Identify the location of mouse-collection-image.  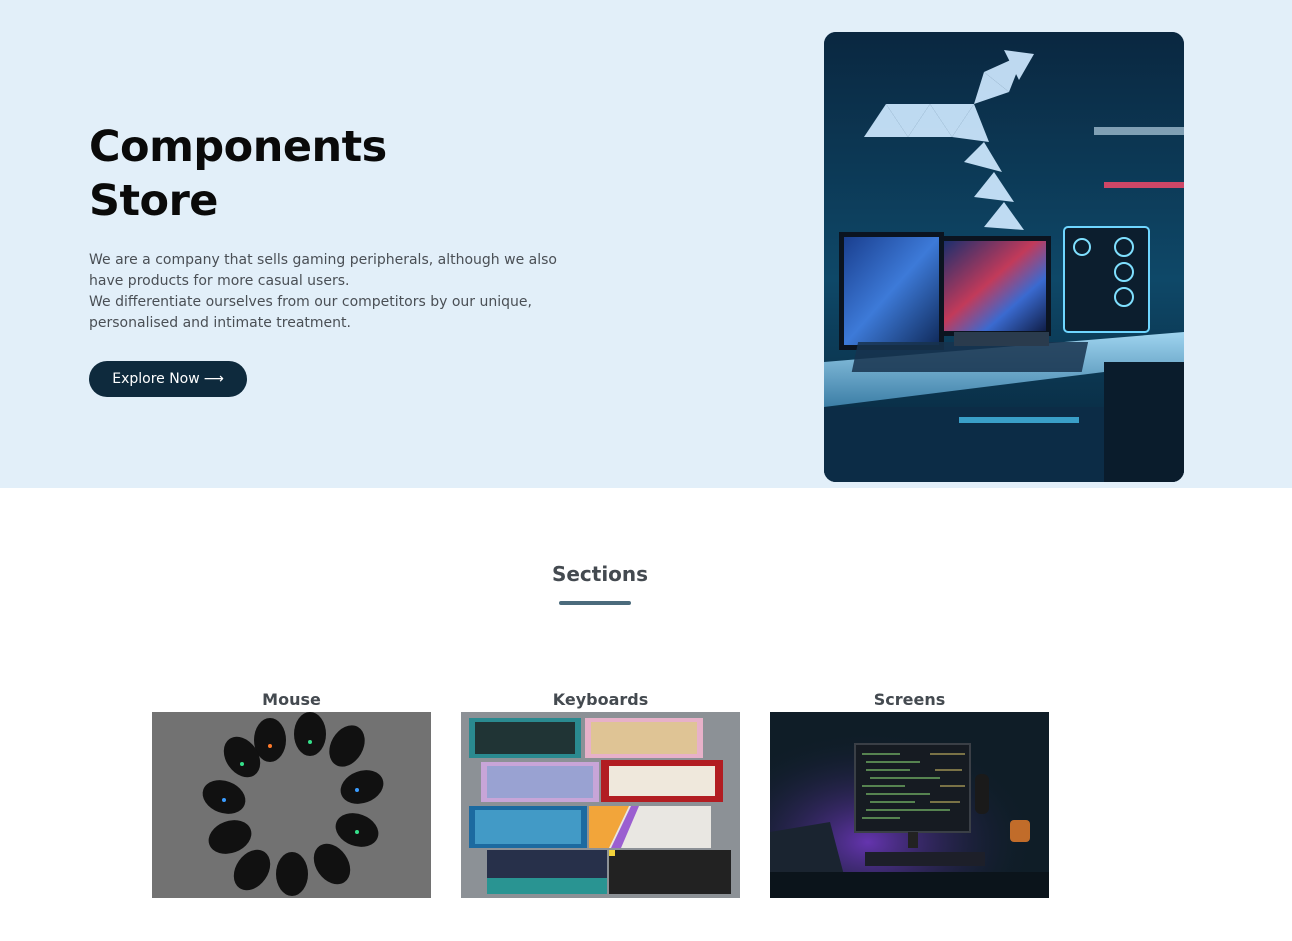
(291, 805).